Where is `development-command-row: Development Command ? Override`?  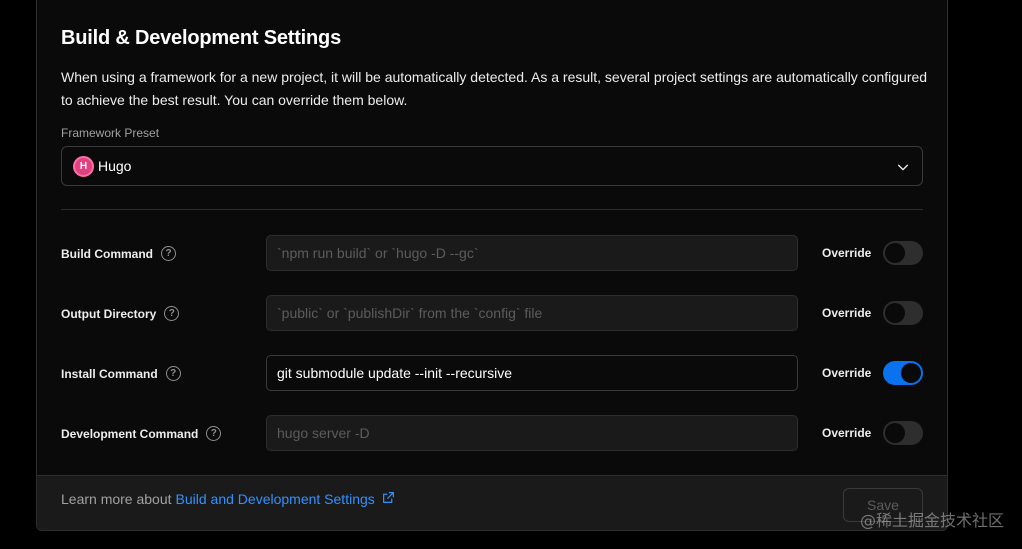
development-command-row: Development Command ? Override is located at coordinates (492, 433).